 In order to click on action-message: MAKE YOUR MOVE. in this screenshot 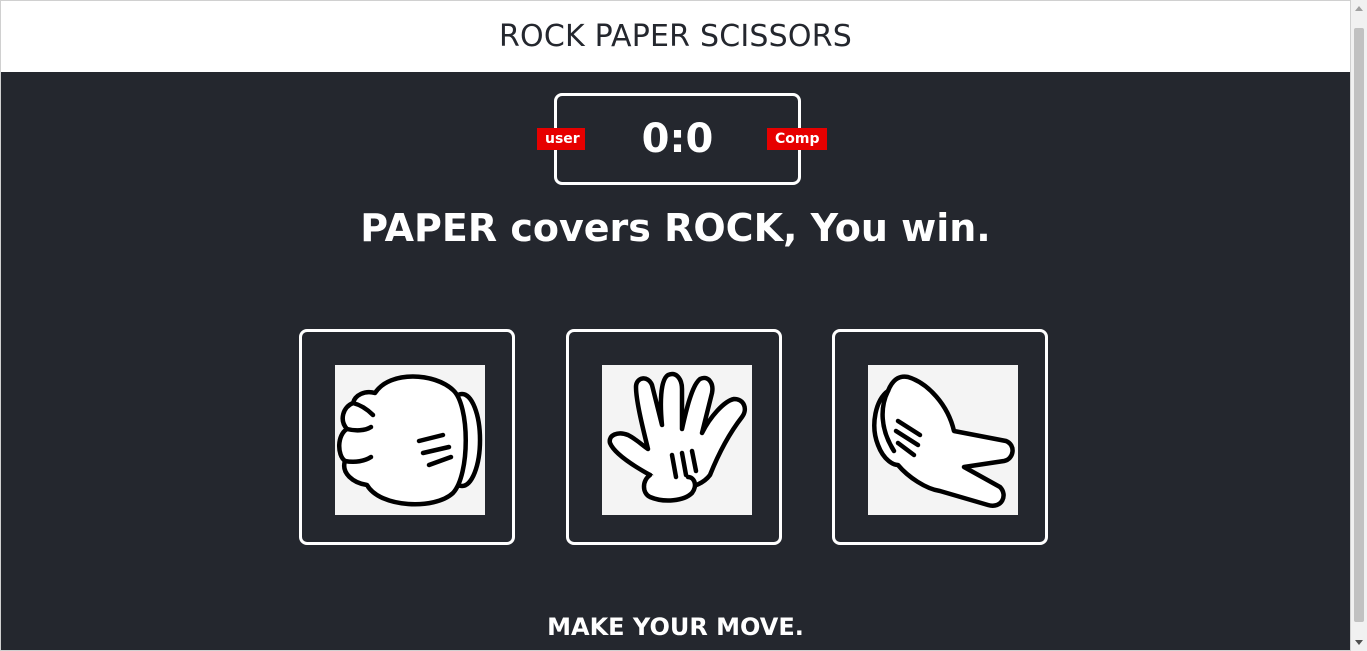, I will do `click(675, 627)`.